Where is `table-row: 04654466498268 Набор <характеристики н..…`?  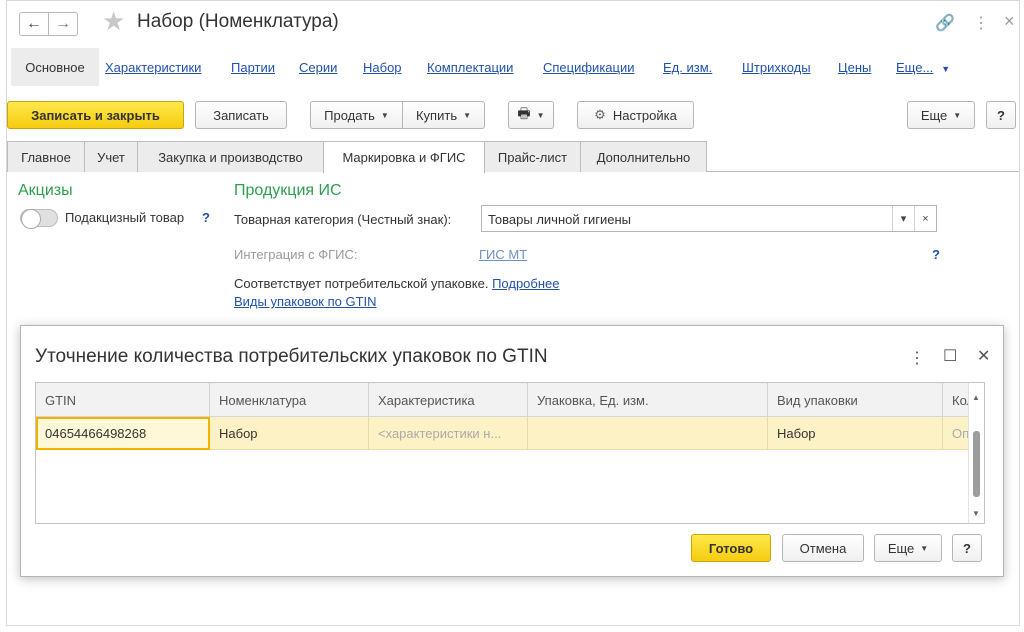 table-row: 04654466498268 Набор <характеристики н..… is located at coordinates (510, 433).